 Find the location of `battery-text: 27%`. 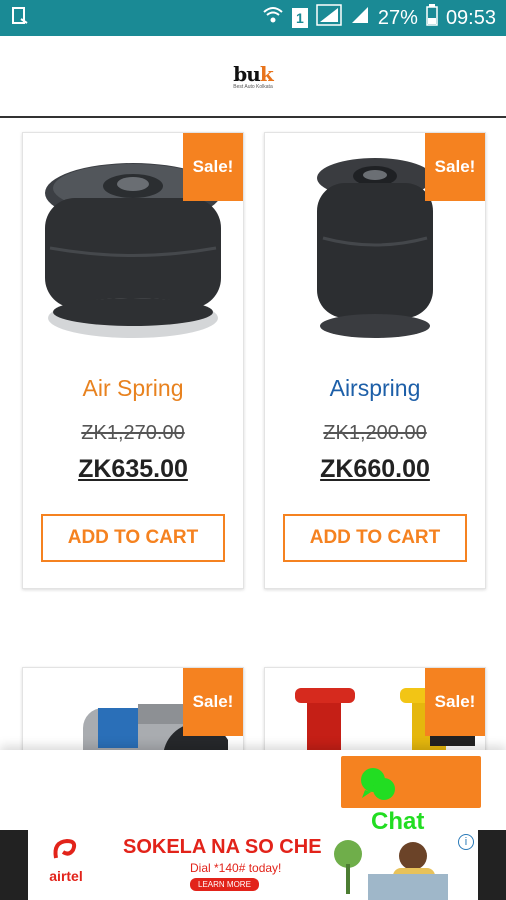

battery-text: 27% is located at coordinates (397, 17).